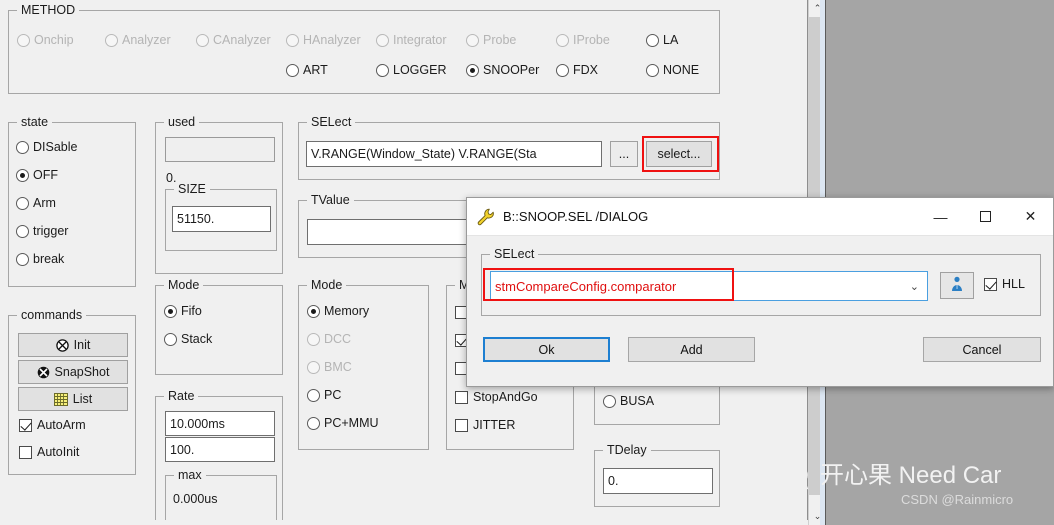  I want to click on minimize-button: —, so click(940, 216).